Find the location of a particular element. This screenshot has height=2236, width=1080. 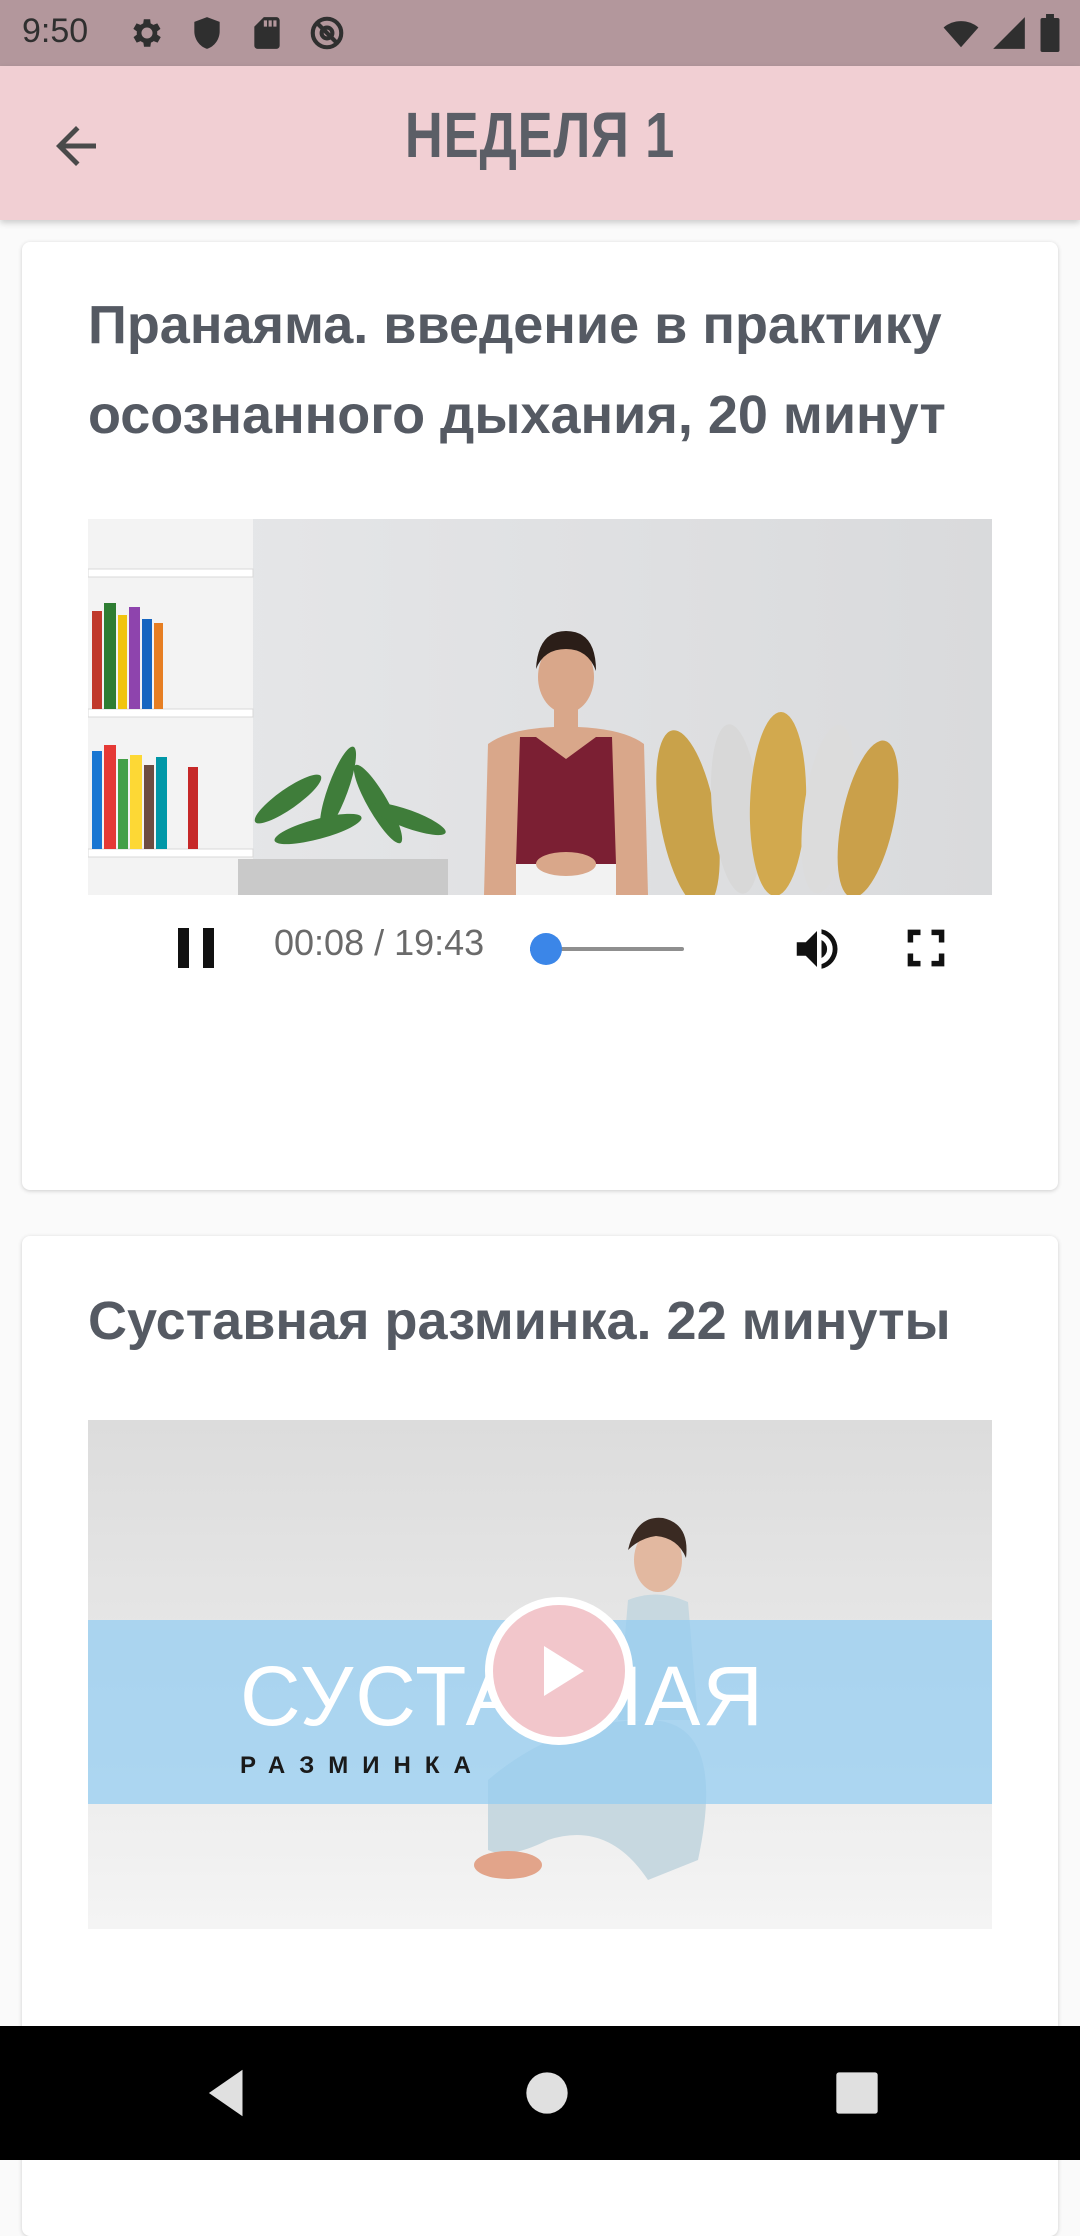

seek-bar is located at coordinates (607, 949).